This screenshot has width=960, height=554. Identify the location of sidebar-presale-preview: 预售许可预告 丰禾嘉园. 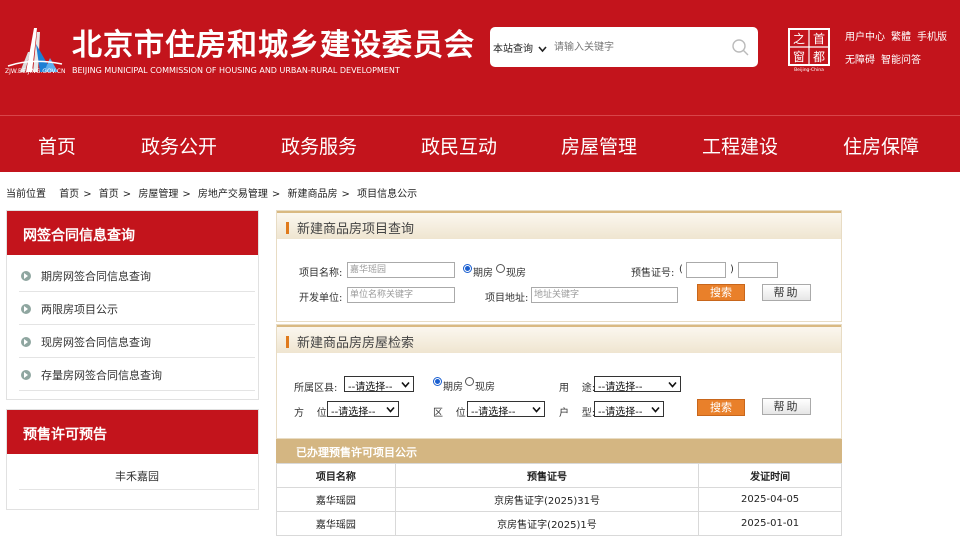
(132, 459).